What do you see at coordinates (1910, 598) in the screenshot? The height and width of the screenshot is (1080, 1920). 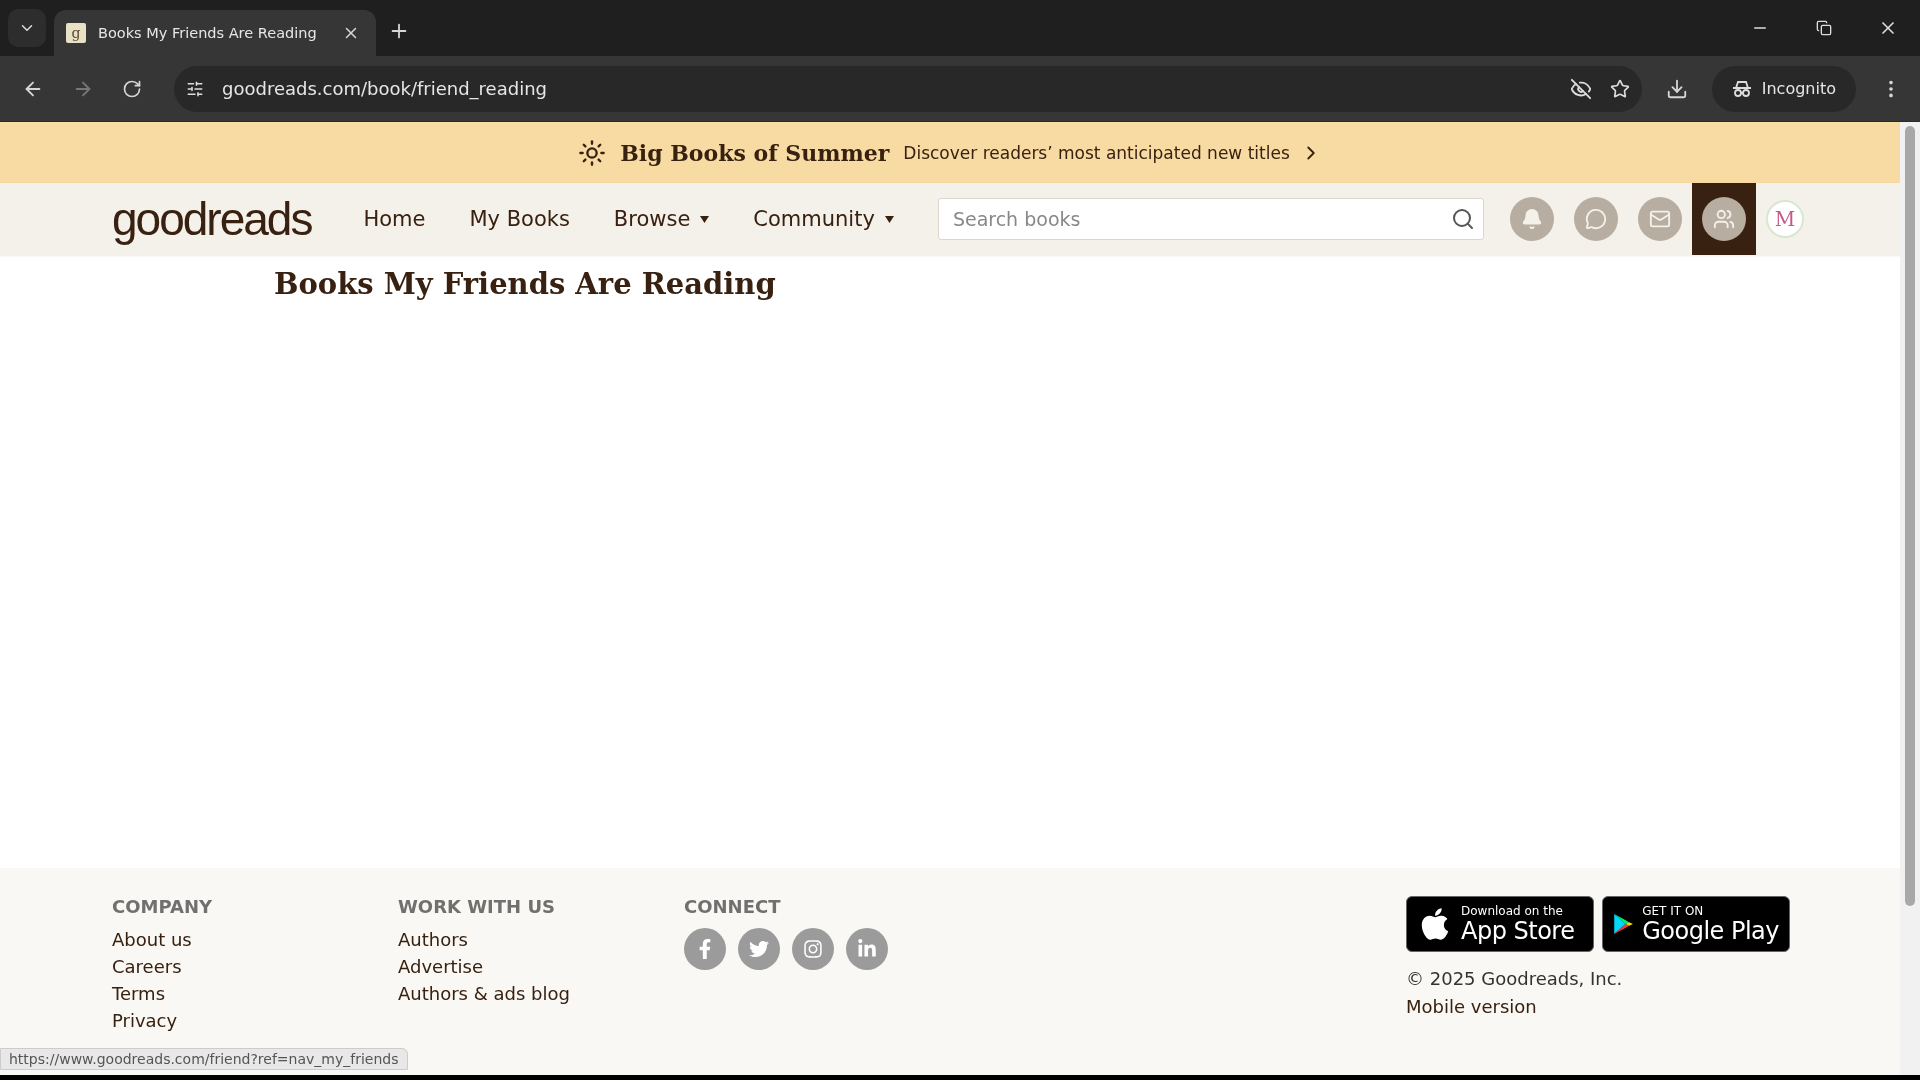 I see `scrollbar` at bounding box center [1910, 598].